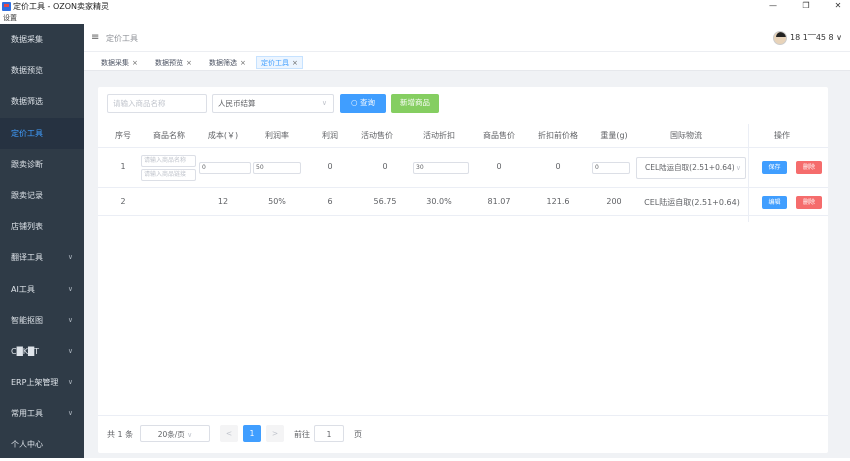 This screenshot has height=461, width=850. Describe the element at coordinates (363, 103) in the screenshot. I see `query-button: ○ 查询` at that location.